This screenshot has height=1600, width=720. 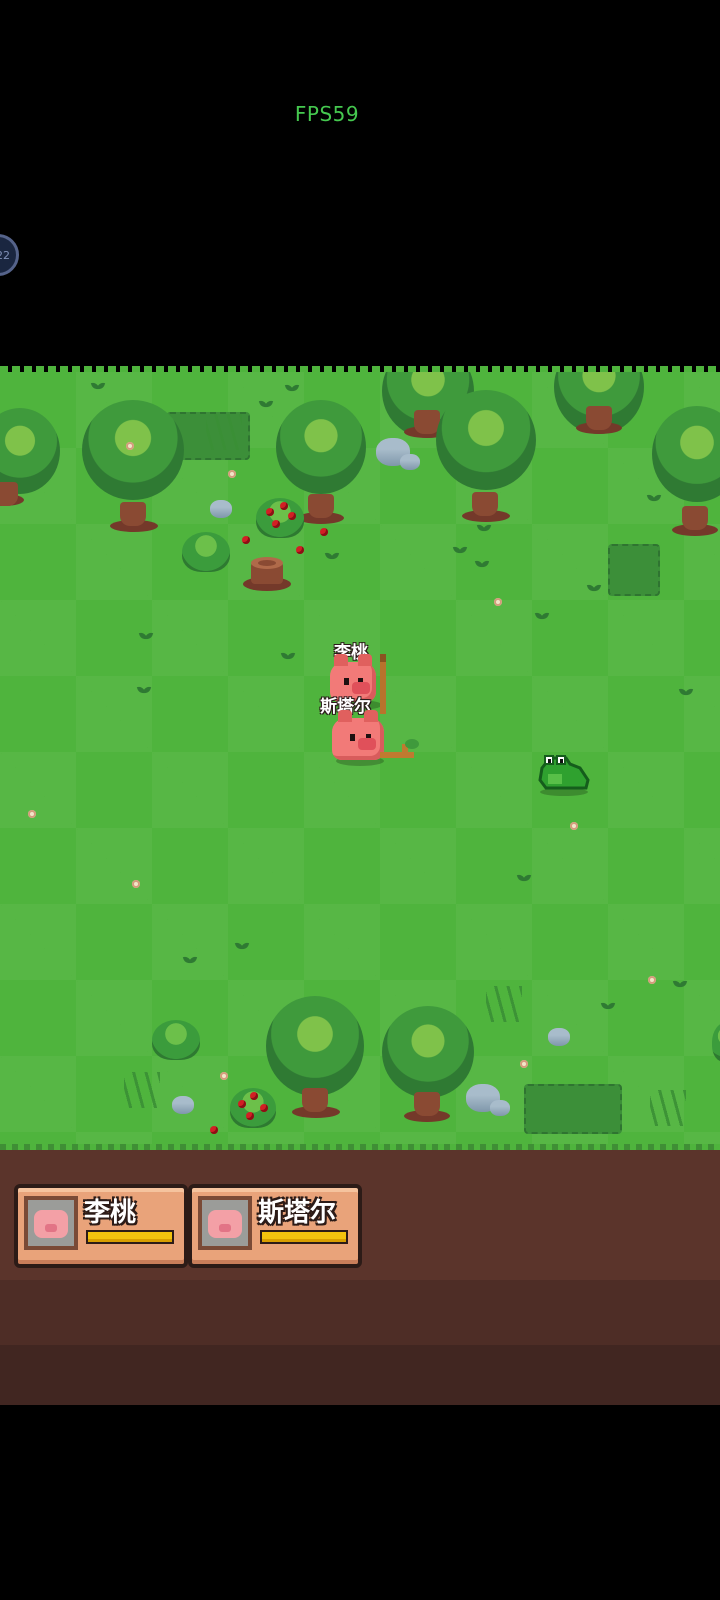 I want to click on party-card-si-ta-er: 斯塔尔, so click(x=275, y=1226).